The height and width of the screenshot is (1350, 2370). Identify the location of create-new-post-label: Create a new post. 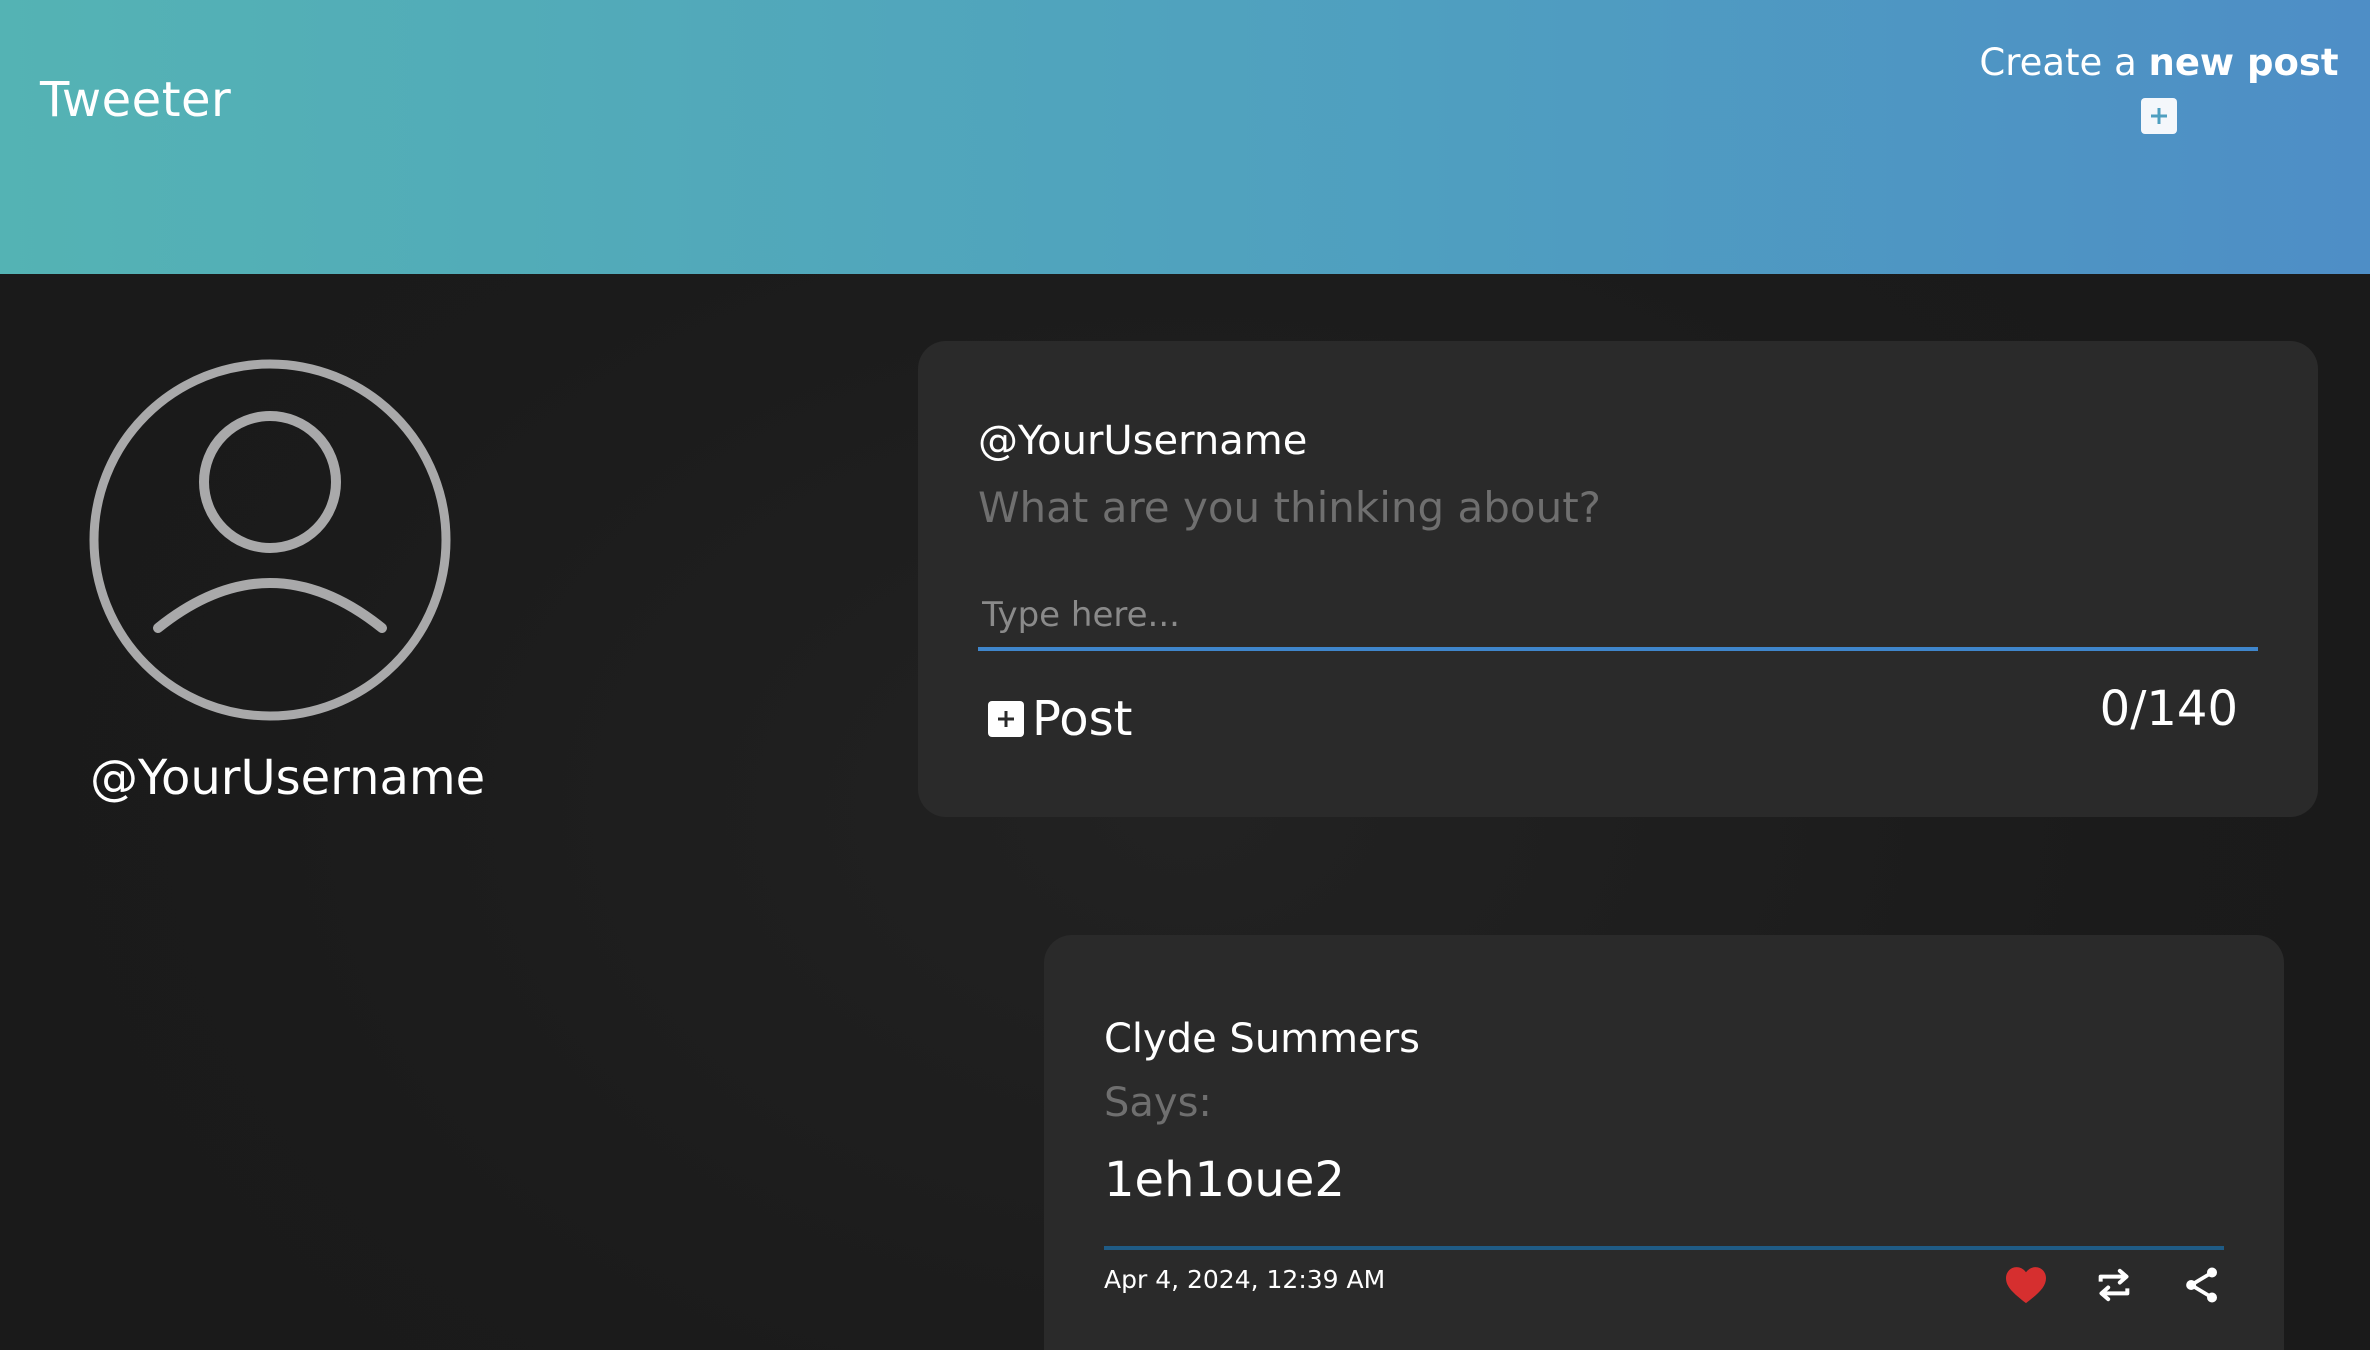
(2158, 63).